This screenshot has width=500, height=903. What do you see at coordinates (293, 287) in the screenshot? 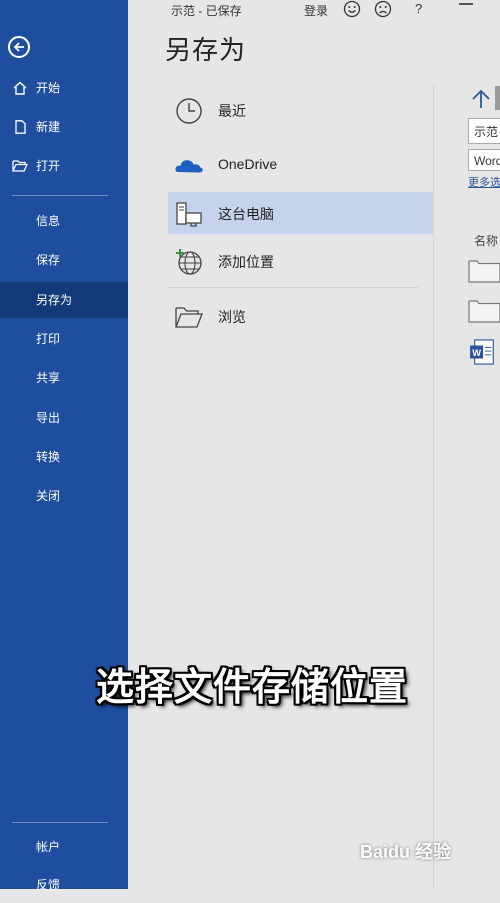
I see `location-divider` at bounding box center [293, 287].